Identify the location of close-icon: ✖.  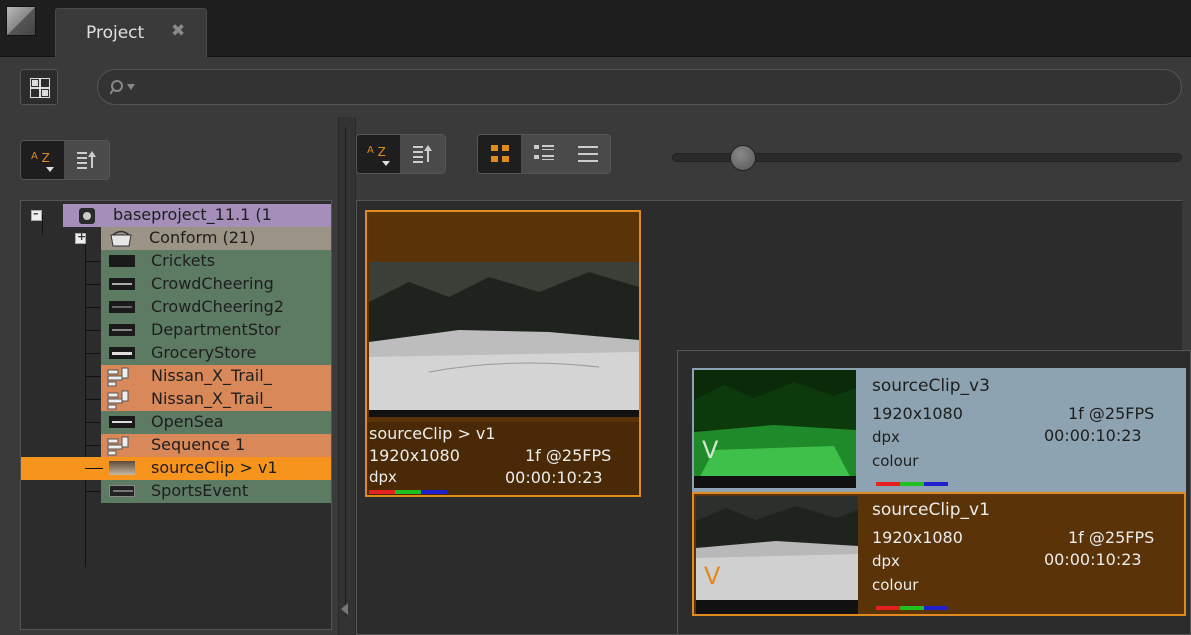
(178, 31).